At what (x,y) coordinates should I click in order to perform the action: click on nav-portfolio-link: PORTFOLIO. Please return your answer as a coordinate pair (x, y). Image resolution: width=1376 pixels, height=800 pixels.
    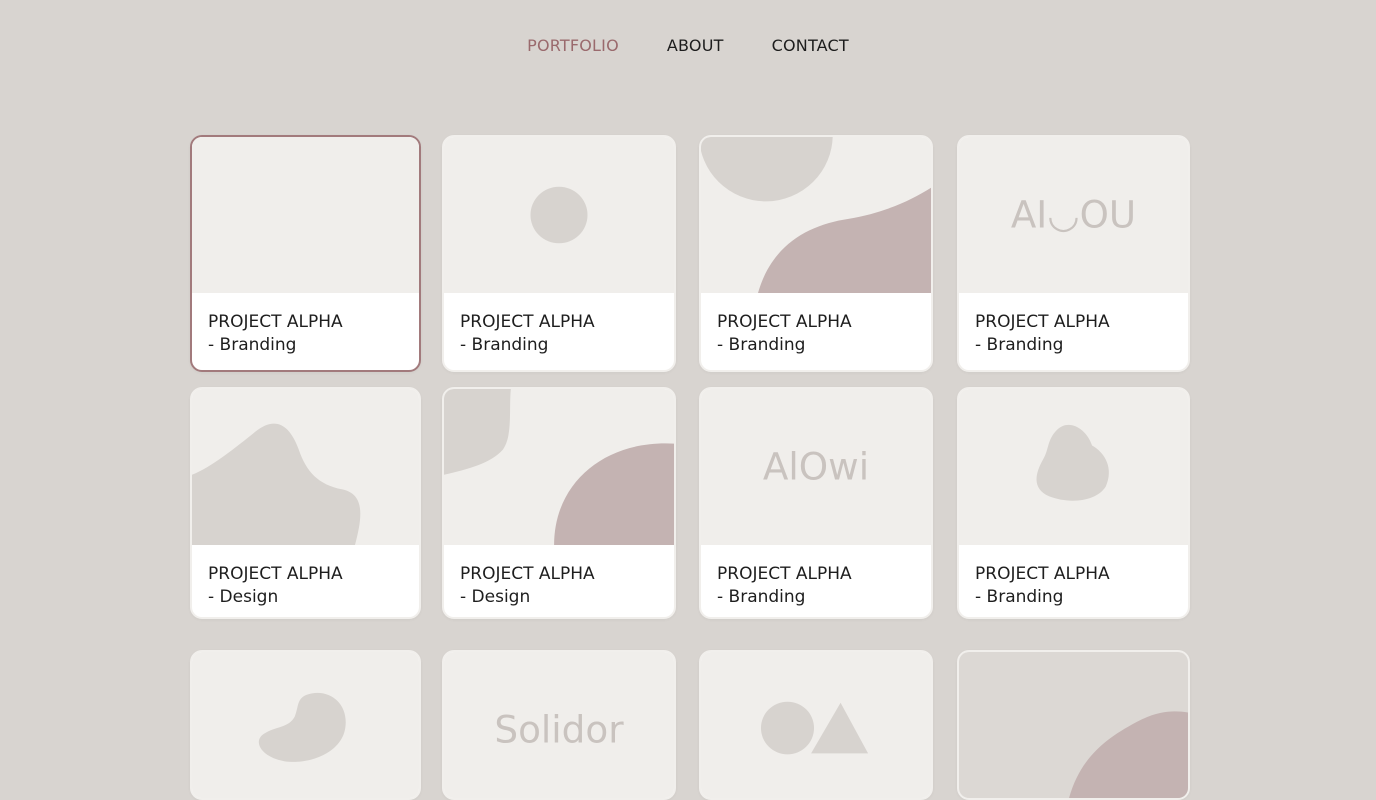
    Looking at the image, I should click on (573, 46).